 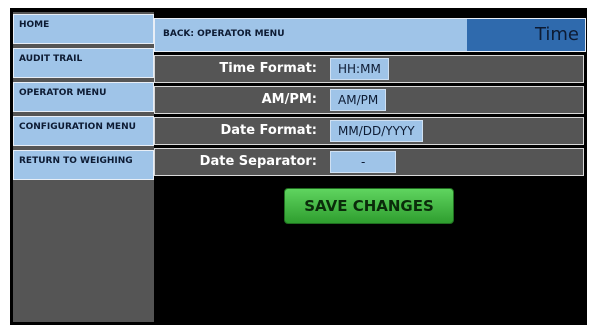 What do you see at coordinates (76, 161) in the screenshot?
I see `sidebar-item-label: RETURN TO WEIGHING` at bounding box center [76, 161].